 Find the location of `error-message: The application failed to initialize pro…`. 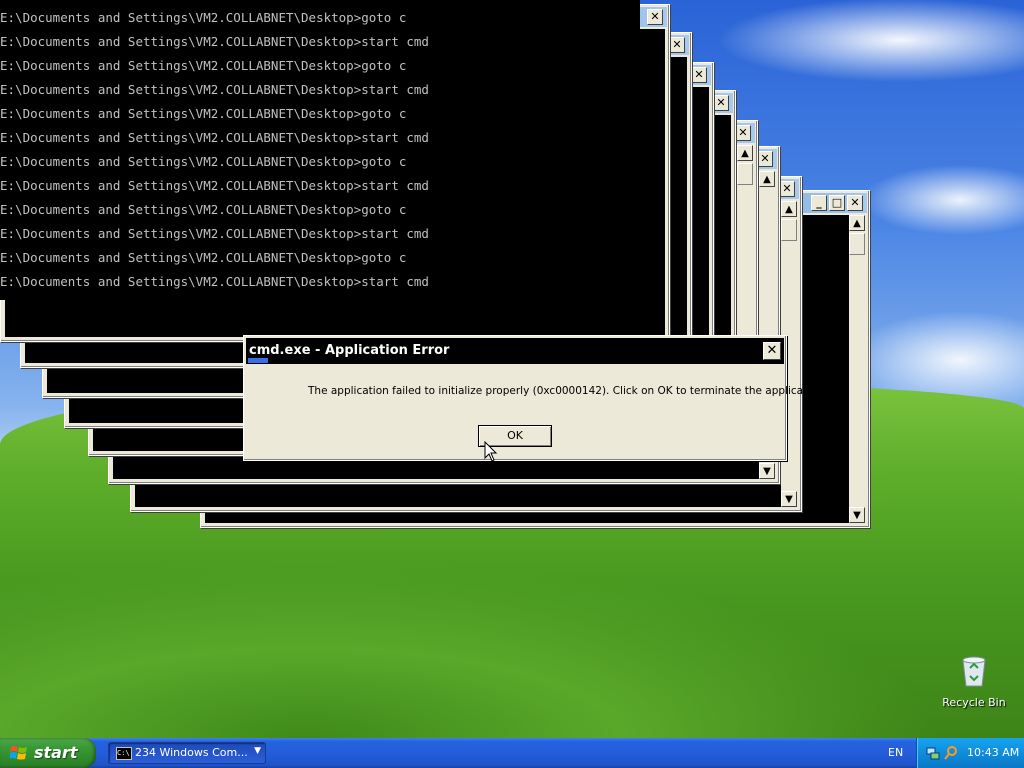

error-message: The application failed to initialize pro… is located at coordinates (567, 391).